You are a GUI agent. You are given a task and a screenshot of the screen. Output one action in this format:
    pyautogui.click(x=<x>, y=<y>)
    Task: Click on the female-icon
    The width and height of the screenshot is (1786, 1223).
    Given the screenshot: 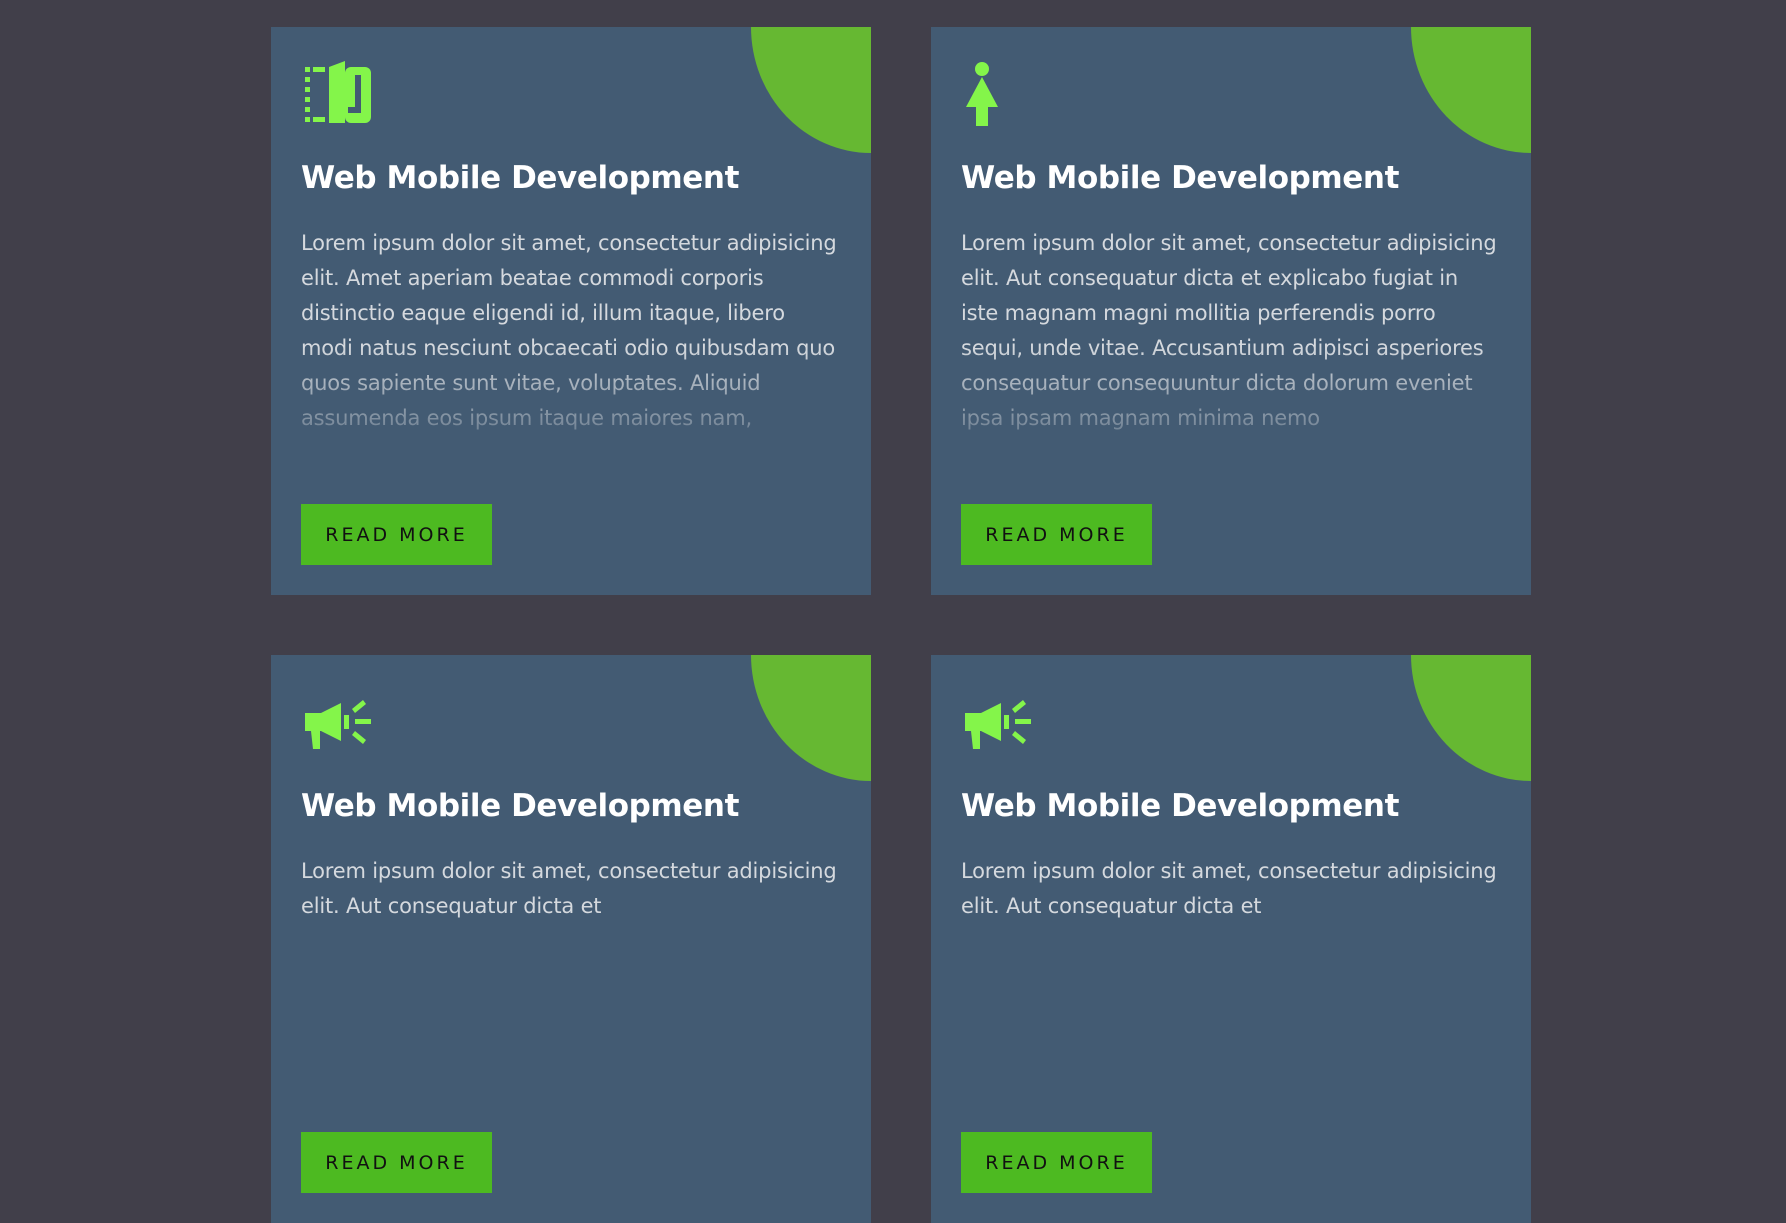 What is the action you would take?
    pyautogui.click(x=998, y=94)
    